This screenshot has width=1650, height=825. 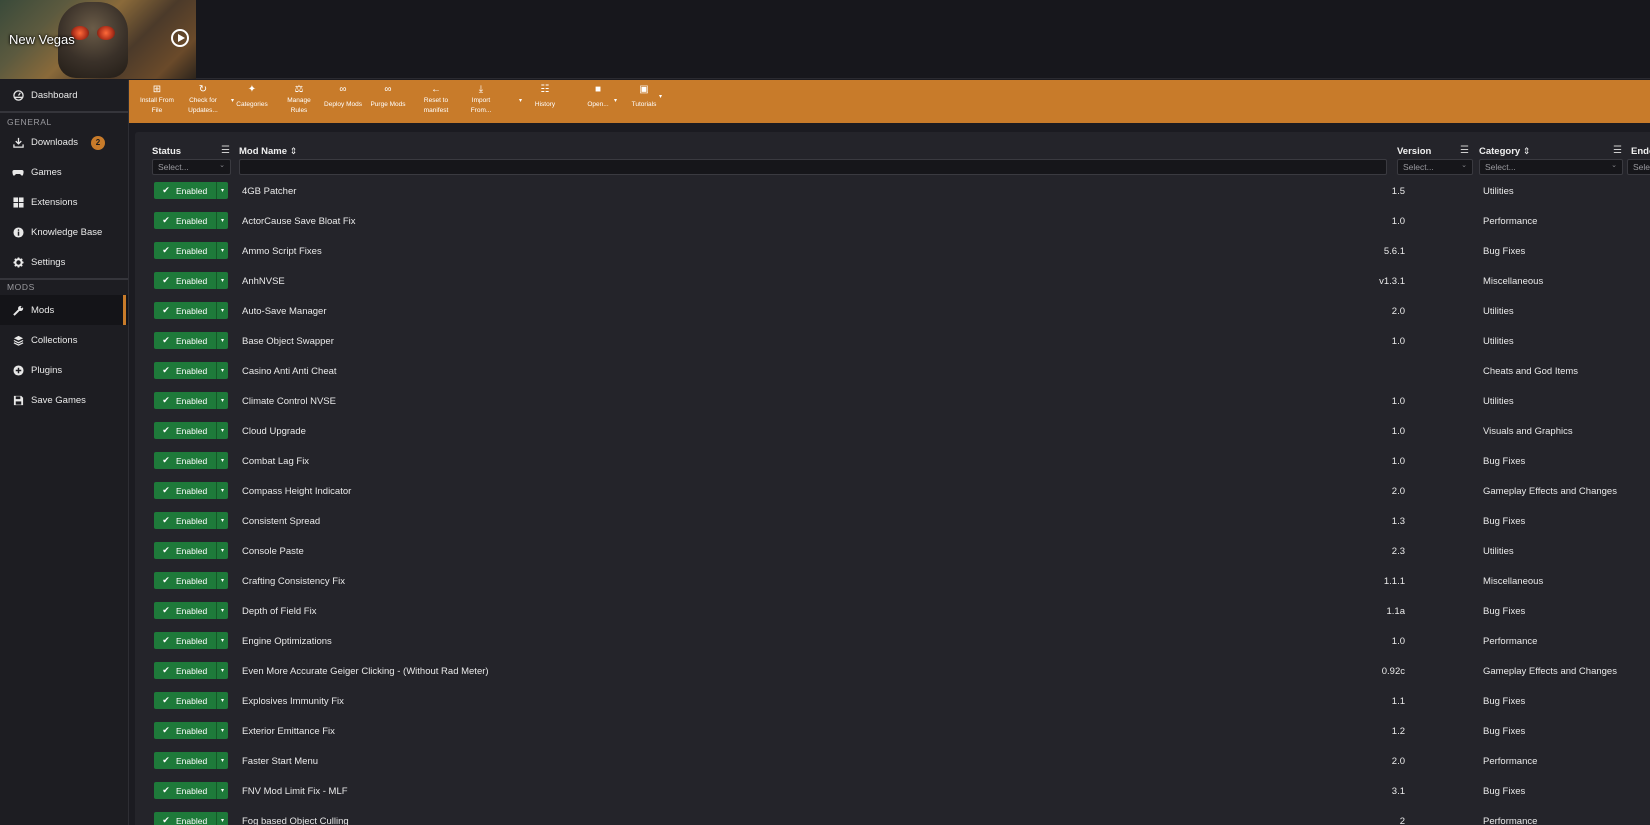 What do you see at coordinates (615, 100) in the screenshot?
I see `open-dropdown-icon: ▾` at bounding box center [615, 100].